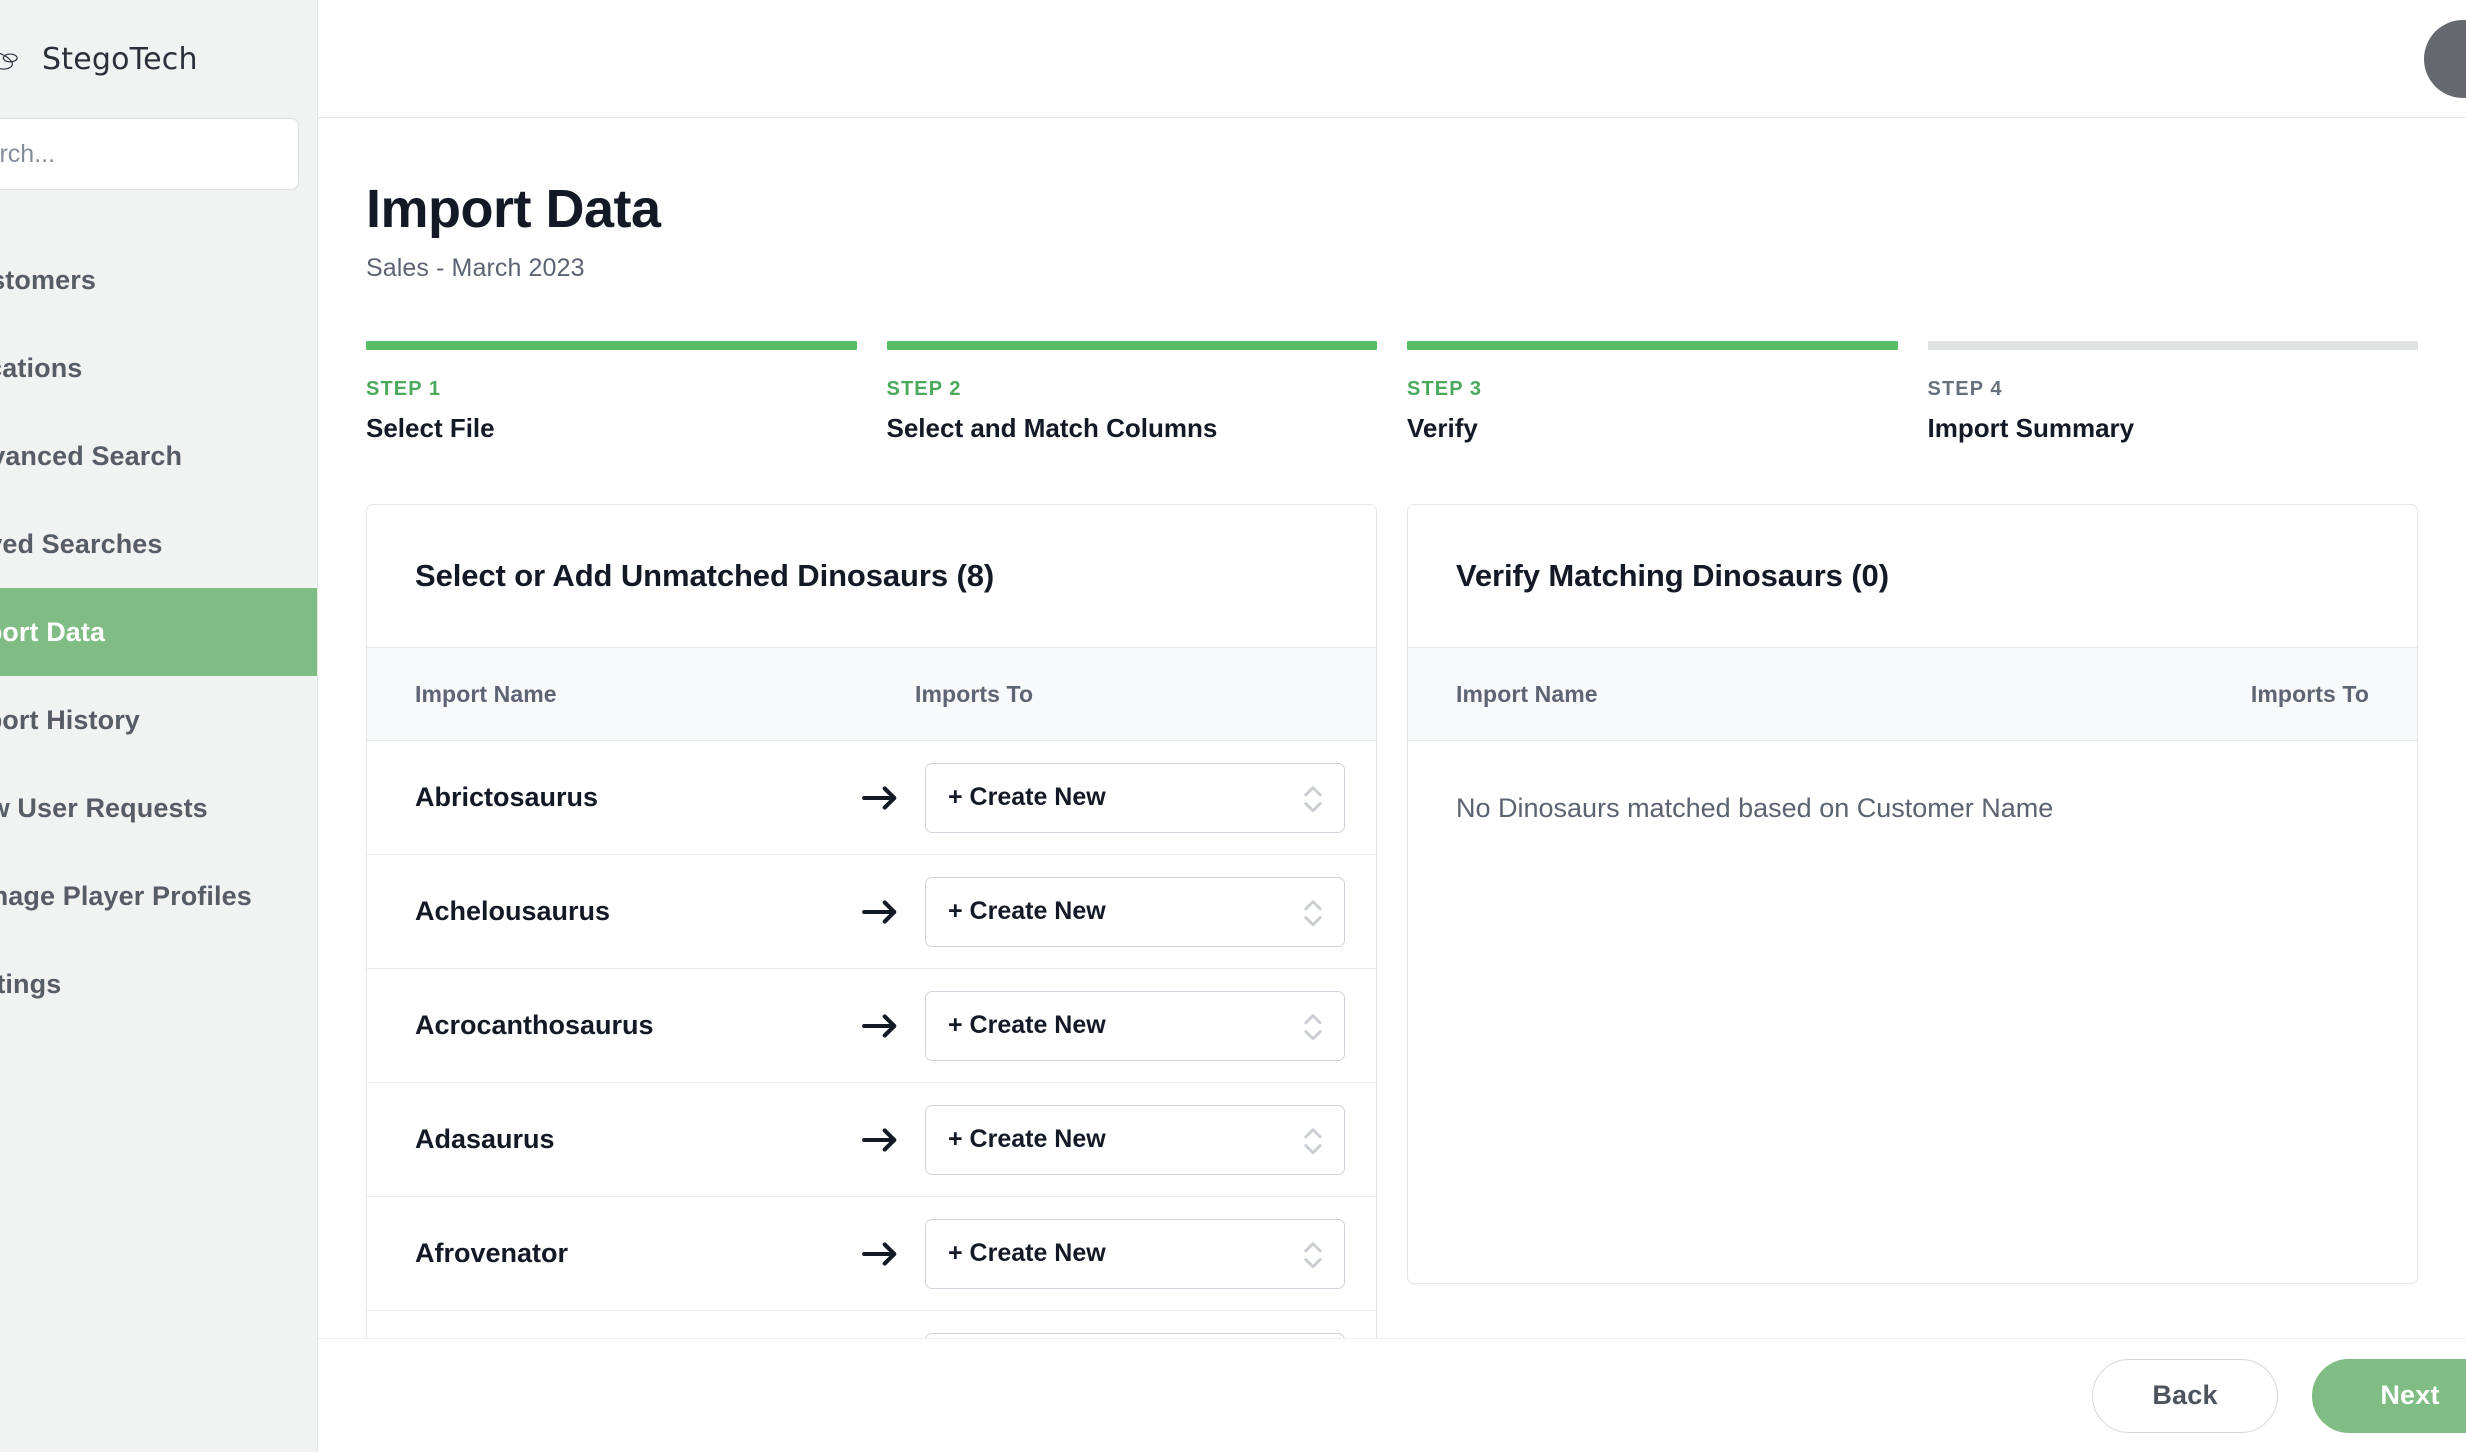 Image resolution: width=2466 pixels, height=1452 pixels. What do you see at coordinates (48, 279) in the screenshot?
I see `sidebar-item-label: Customers` at bounding box center [48, 279].